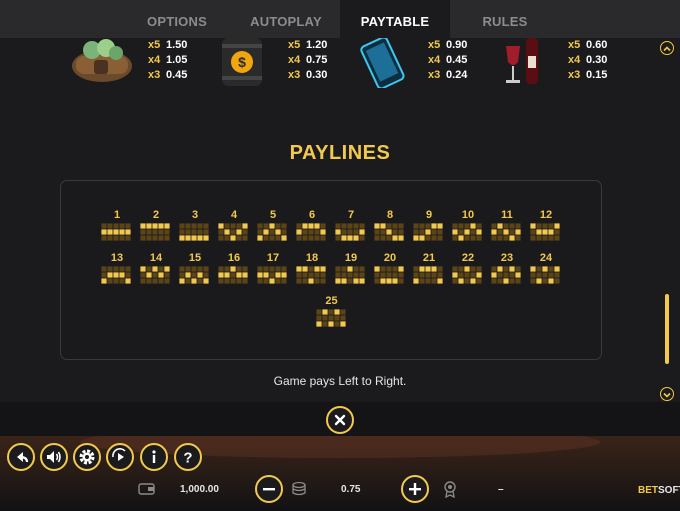 This screenshot has height=511, width=680. I want to click on help-button: ?, so click(188, 457).